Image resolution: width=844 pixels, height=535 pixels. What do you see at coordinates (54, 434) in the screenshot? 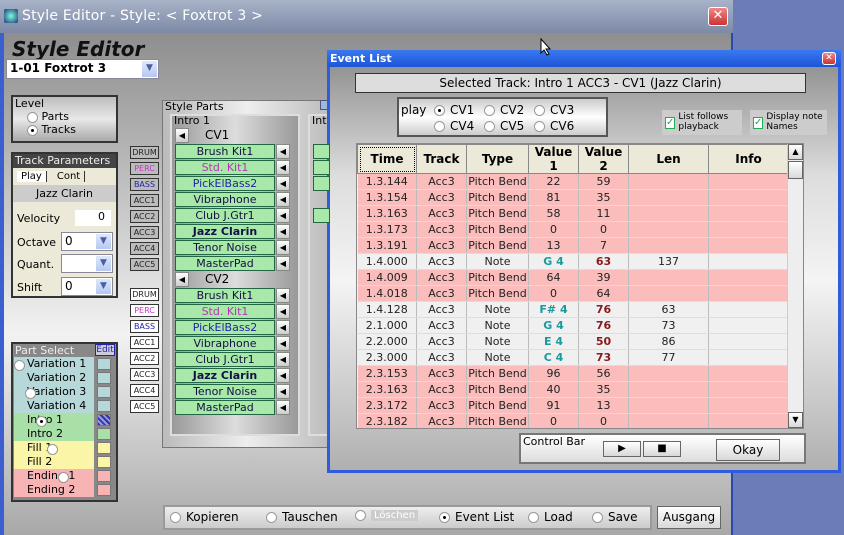
I see `part-select-item: Intro 2` at bounding box center [54, 434].